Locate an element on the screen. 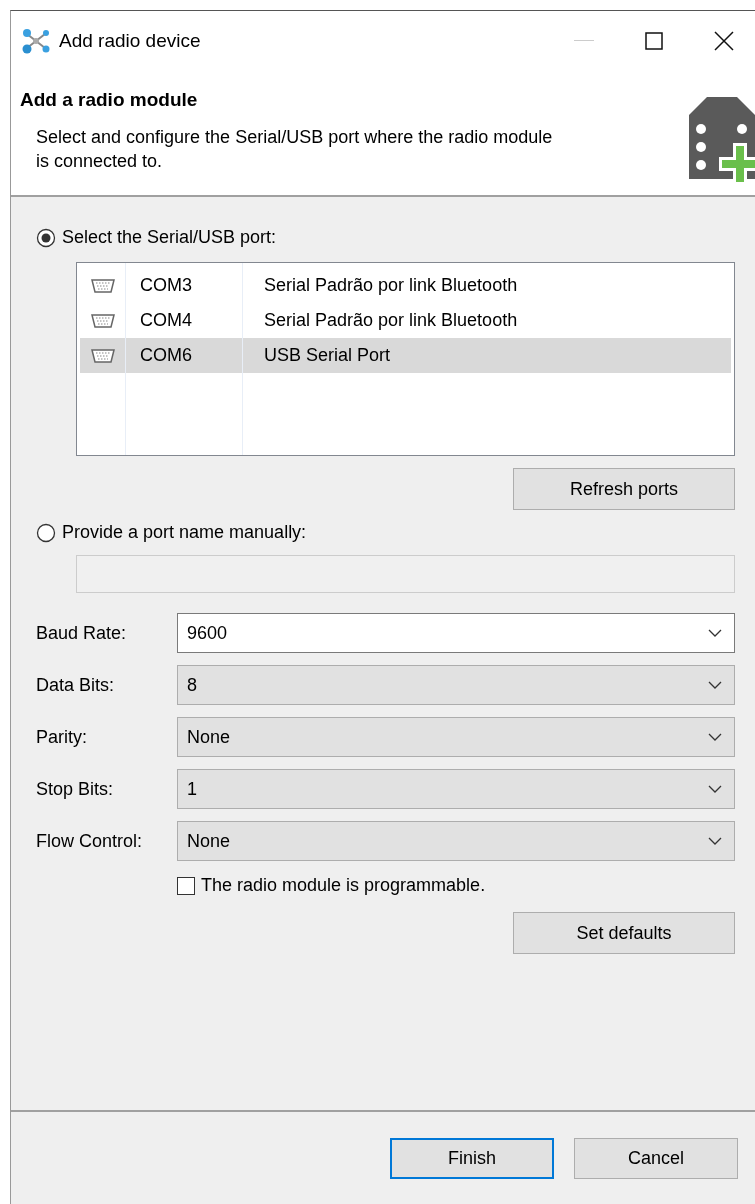 The width and height of the screenshot is (755, 1204). minimize-icon is located at coordinates (584, 41).